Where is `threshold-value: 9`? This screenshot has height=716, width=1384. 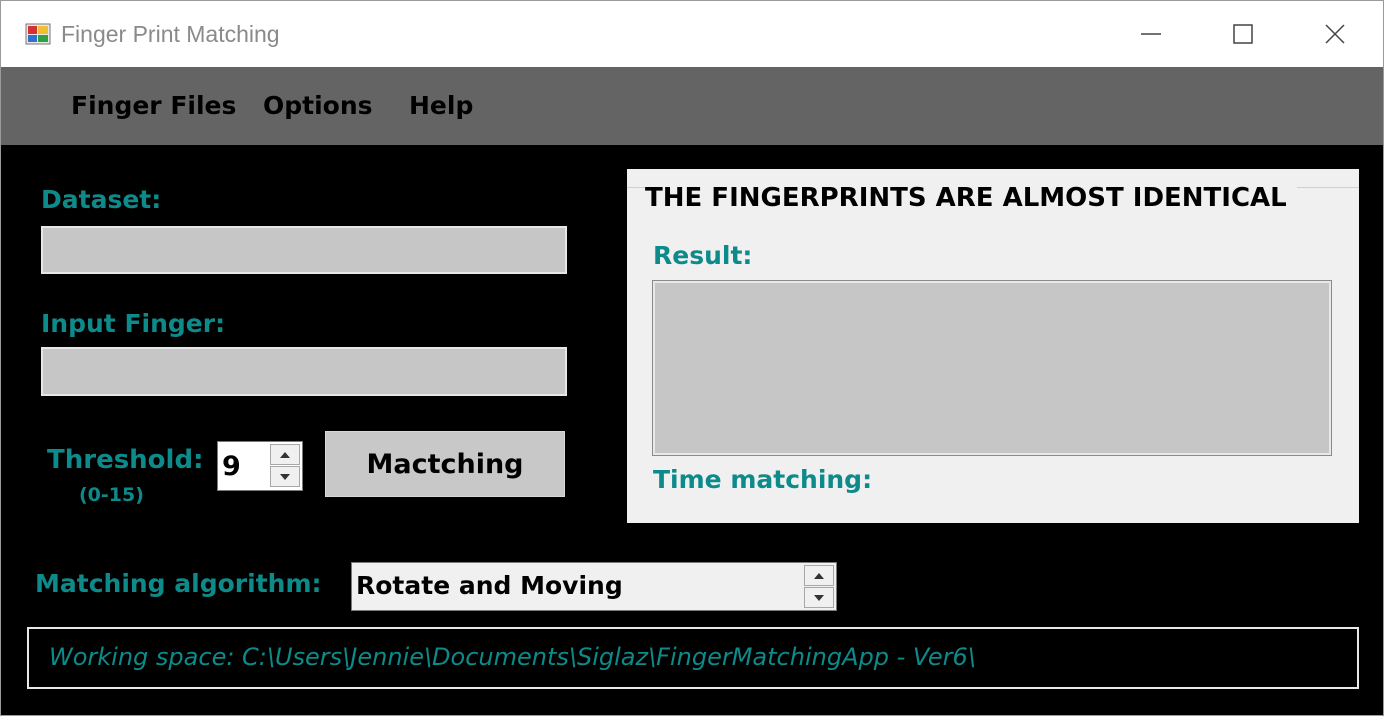 threshold-value: 9 is located at coordinates (231, 466).